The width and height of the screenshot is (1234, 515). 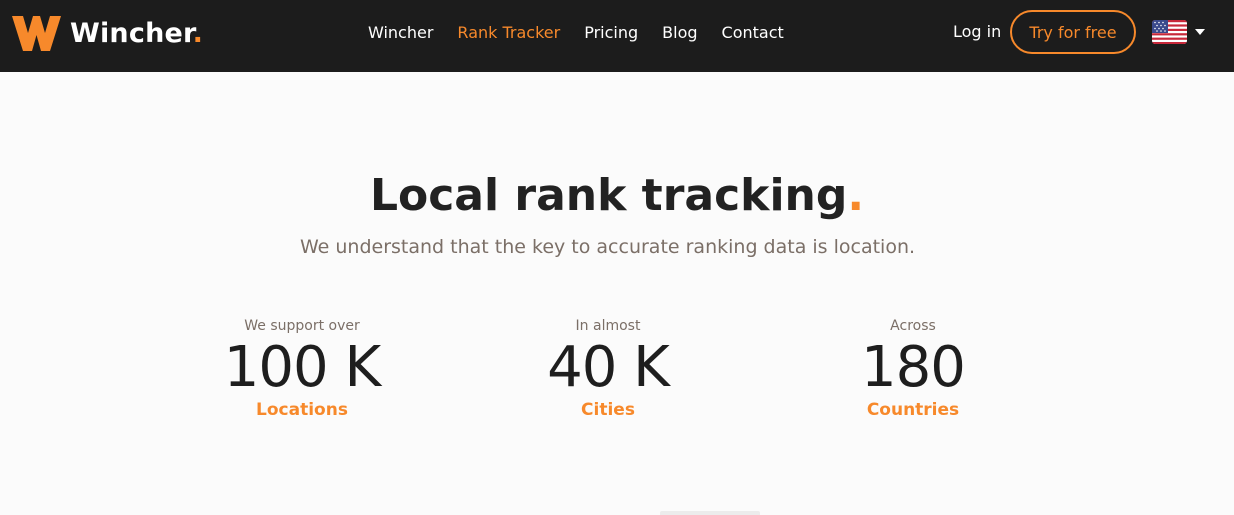 I want to click on chevron-down-icon, so click(x=1200, y=32).